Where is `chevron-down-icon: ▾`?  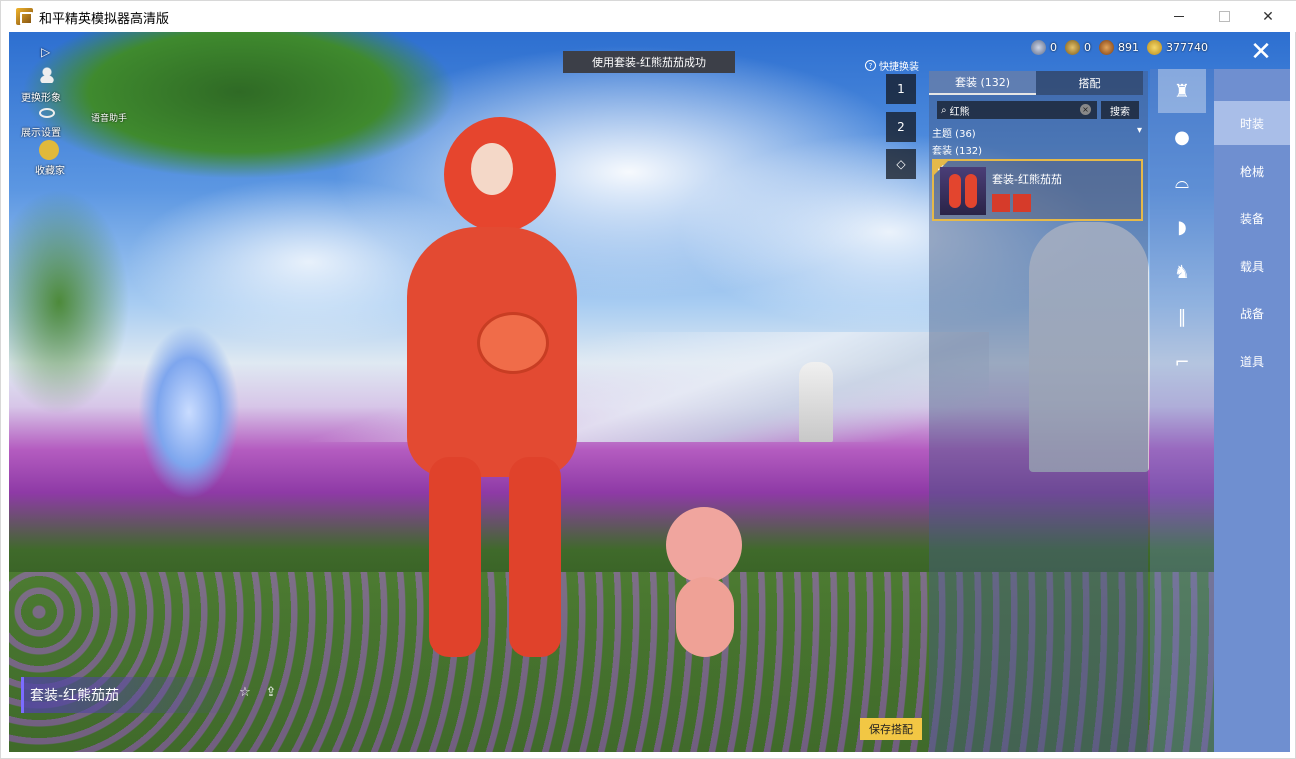
chevron-down-icon: ▾ is located at coordinates (1139, 130).